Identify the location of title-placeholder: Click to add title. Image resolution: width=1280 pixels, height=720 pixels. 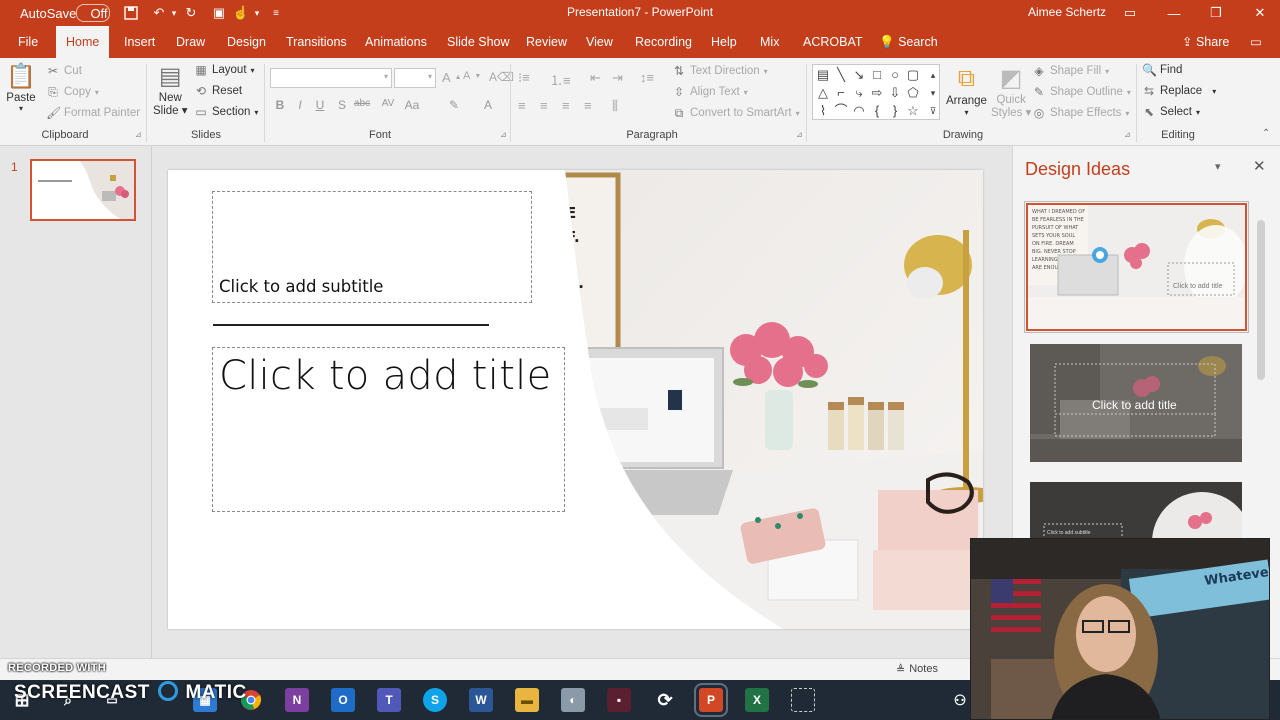
(388, 429).